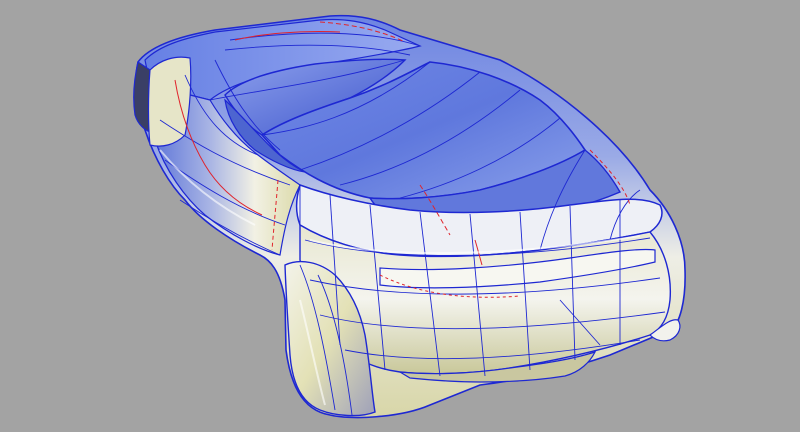  Describe the element at coordinates (169, 101) in the screenshot. I see `front-left-fender` at that location.